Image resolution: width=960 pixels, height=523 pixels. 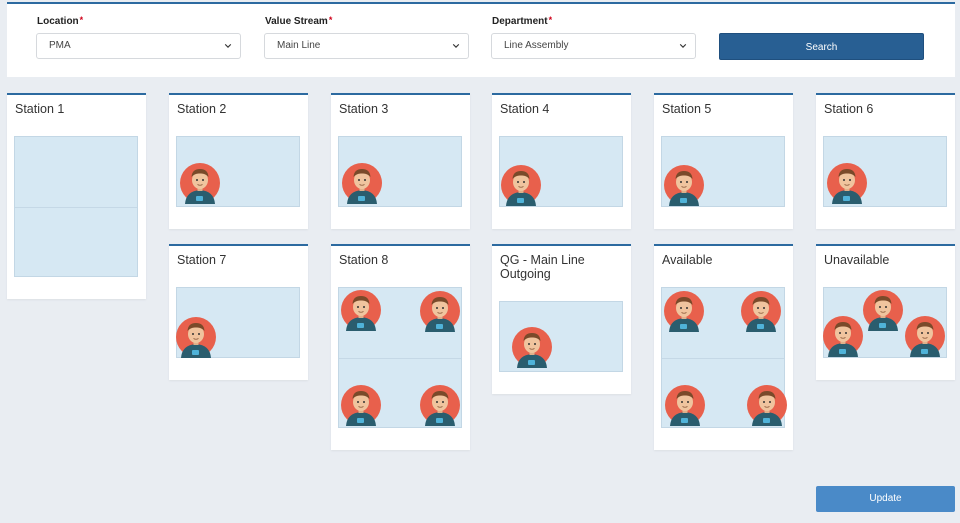 I want to click on unavailable-drop-zone, so click(x=885, y=322).